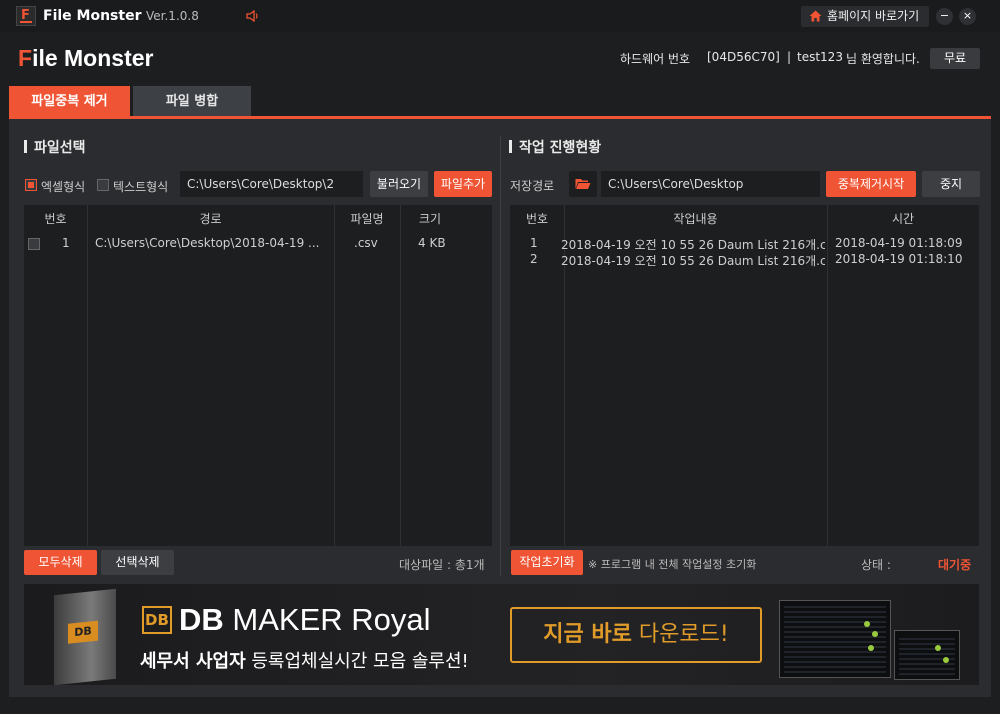 This screenshot has height=714, width=1000. I want to click on text-format-label: 텍스트형식, so click(141, 187).